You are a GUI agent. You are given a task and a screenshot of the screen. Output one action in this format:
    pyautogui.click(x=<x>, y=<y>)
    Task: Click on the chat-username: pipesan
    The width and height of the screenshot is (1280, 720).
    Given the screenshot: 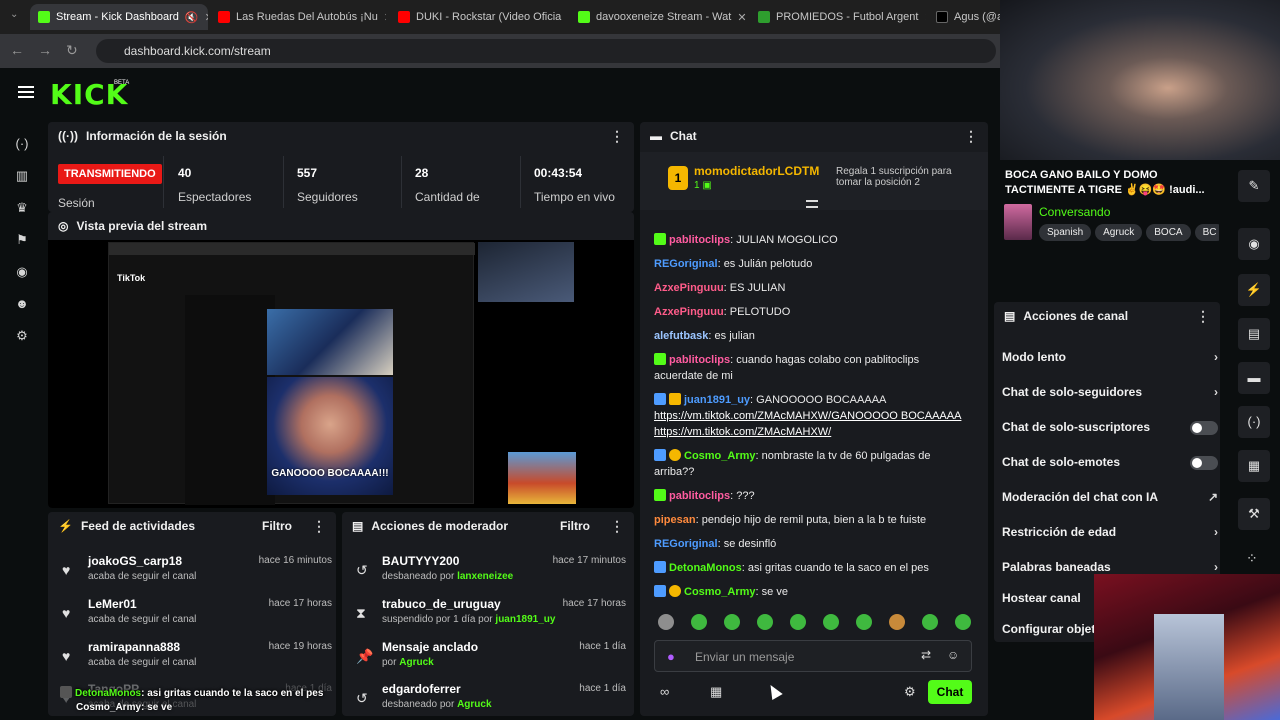 What is the action you would take?
    pyautogui.click(x=675, y=520)
    